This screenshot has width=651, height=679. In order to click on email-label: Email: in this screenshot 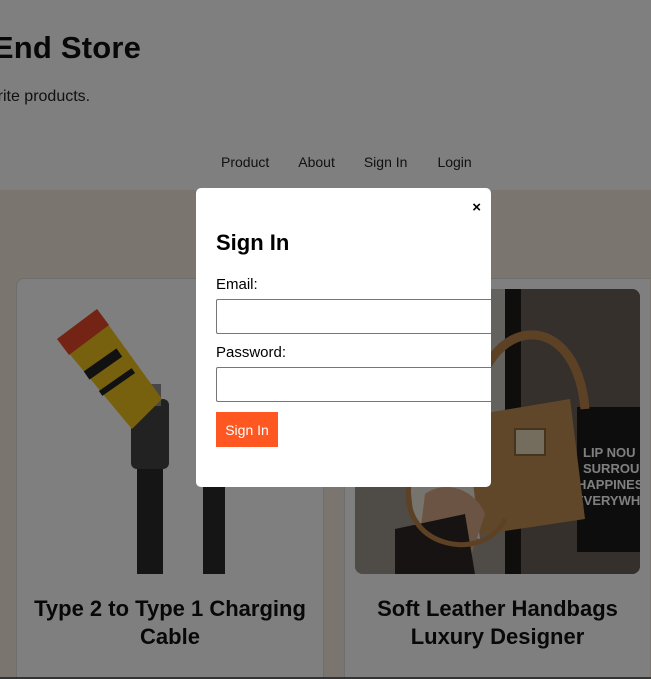, I will do `click(237, 284)`.